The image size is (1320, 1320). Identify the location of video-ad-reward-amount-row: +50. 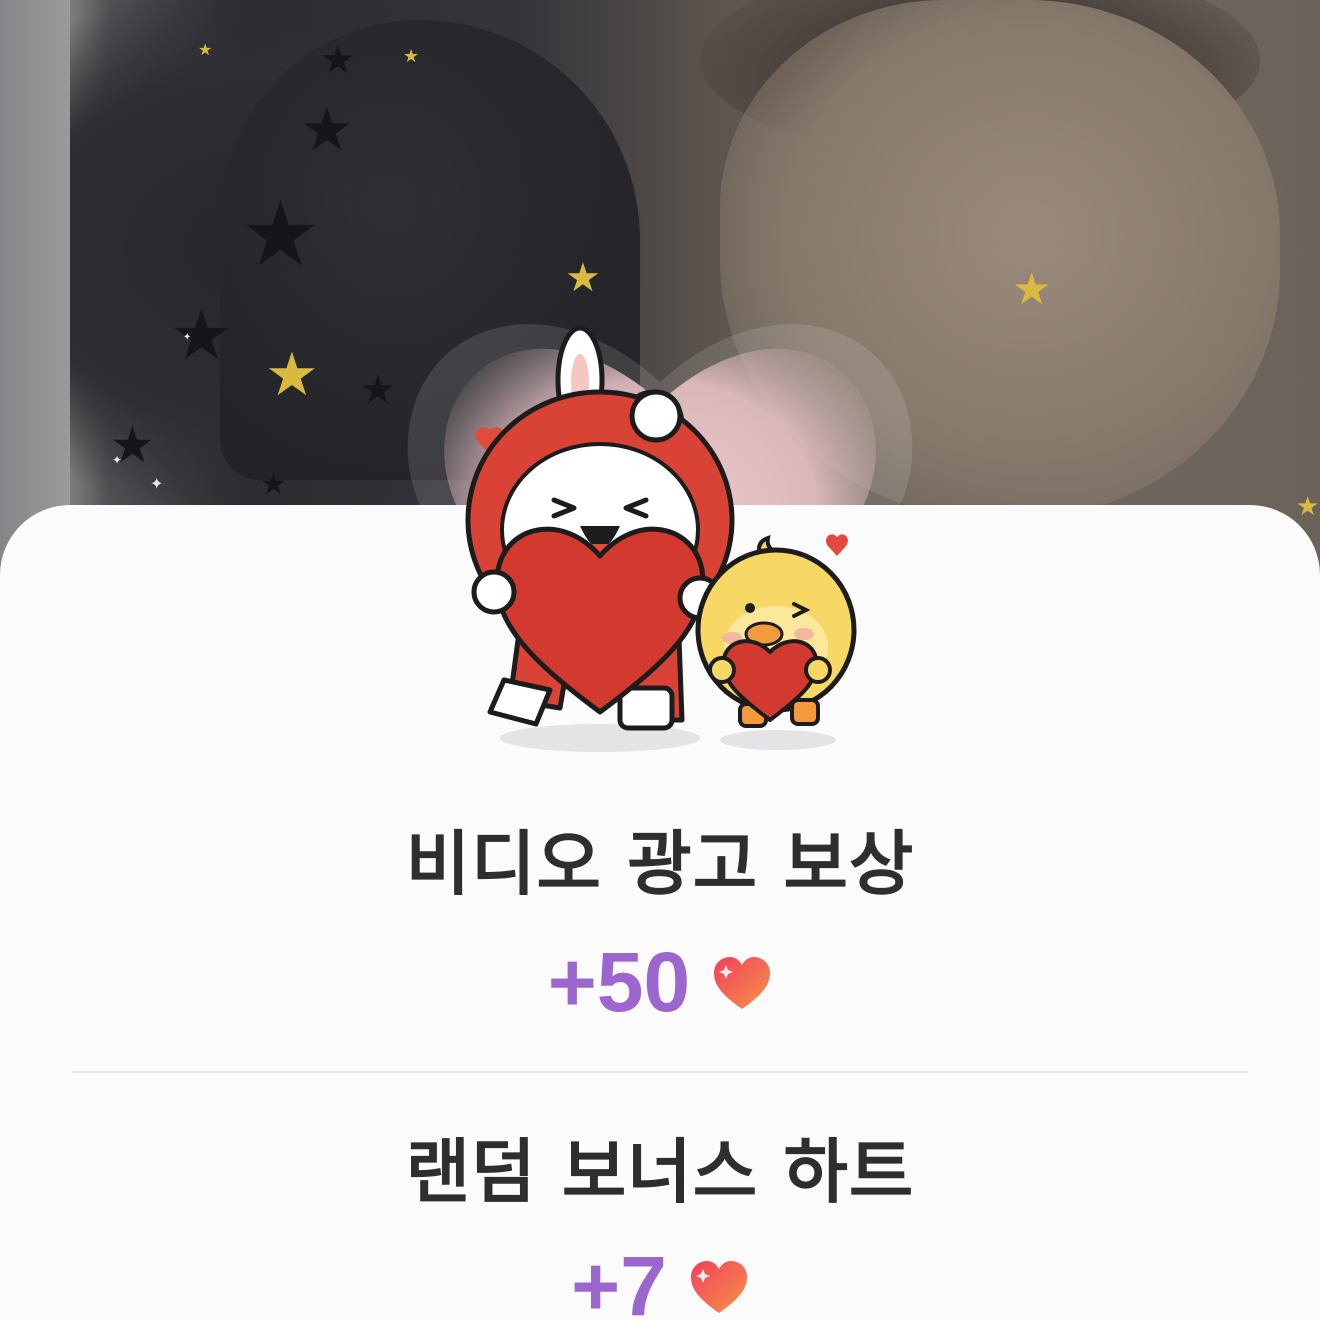
(660, 982).